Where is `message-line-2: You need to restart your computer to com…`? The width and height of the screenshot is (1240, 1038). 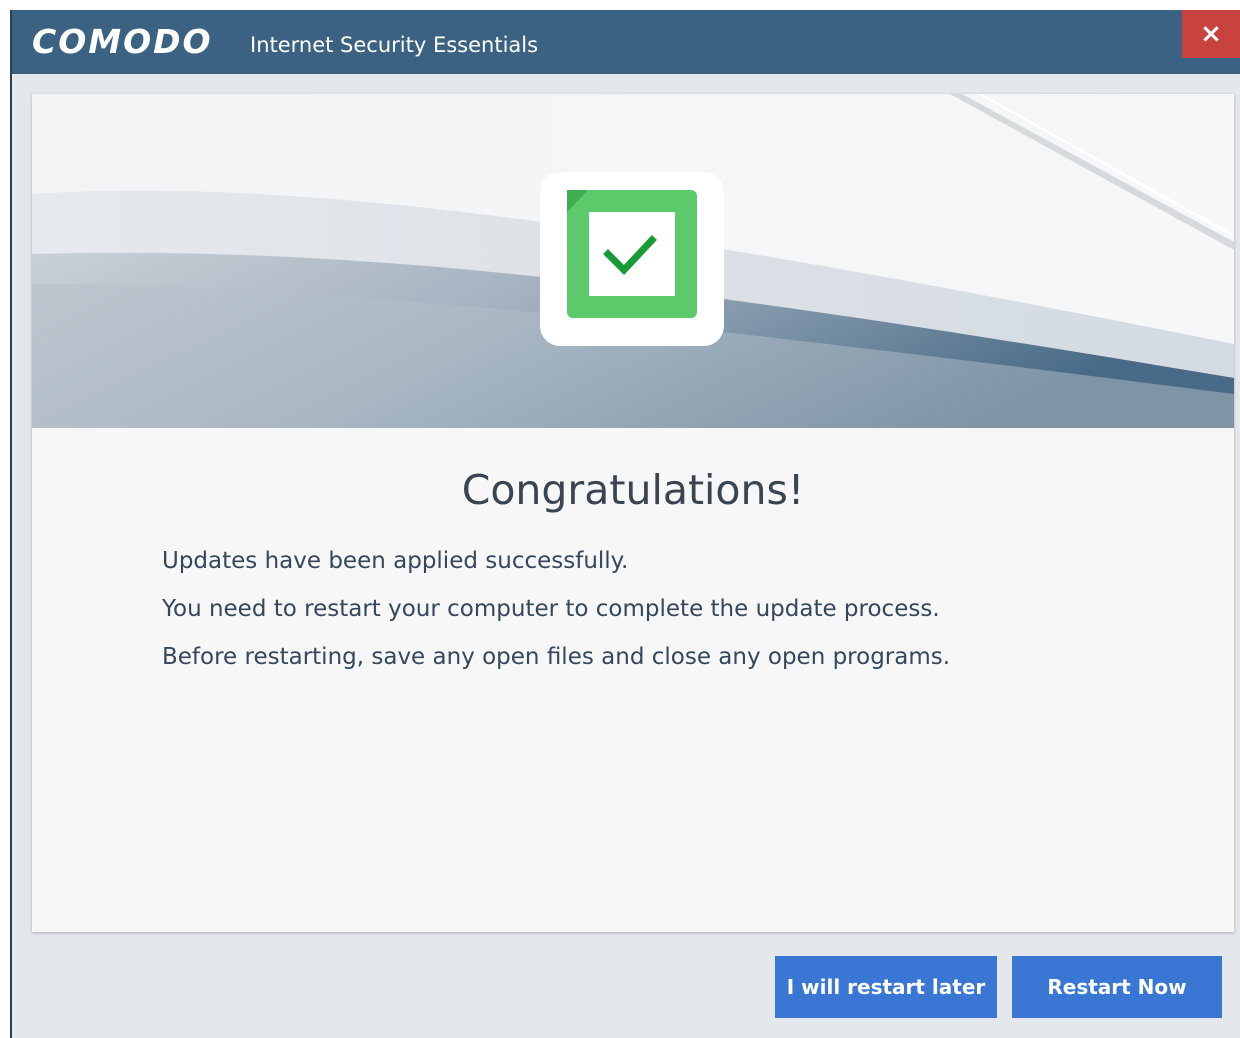 message-line-2: You need to restart your computer to com… is located at coordinates (551, 609).